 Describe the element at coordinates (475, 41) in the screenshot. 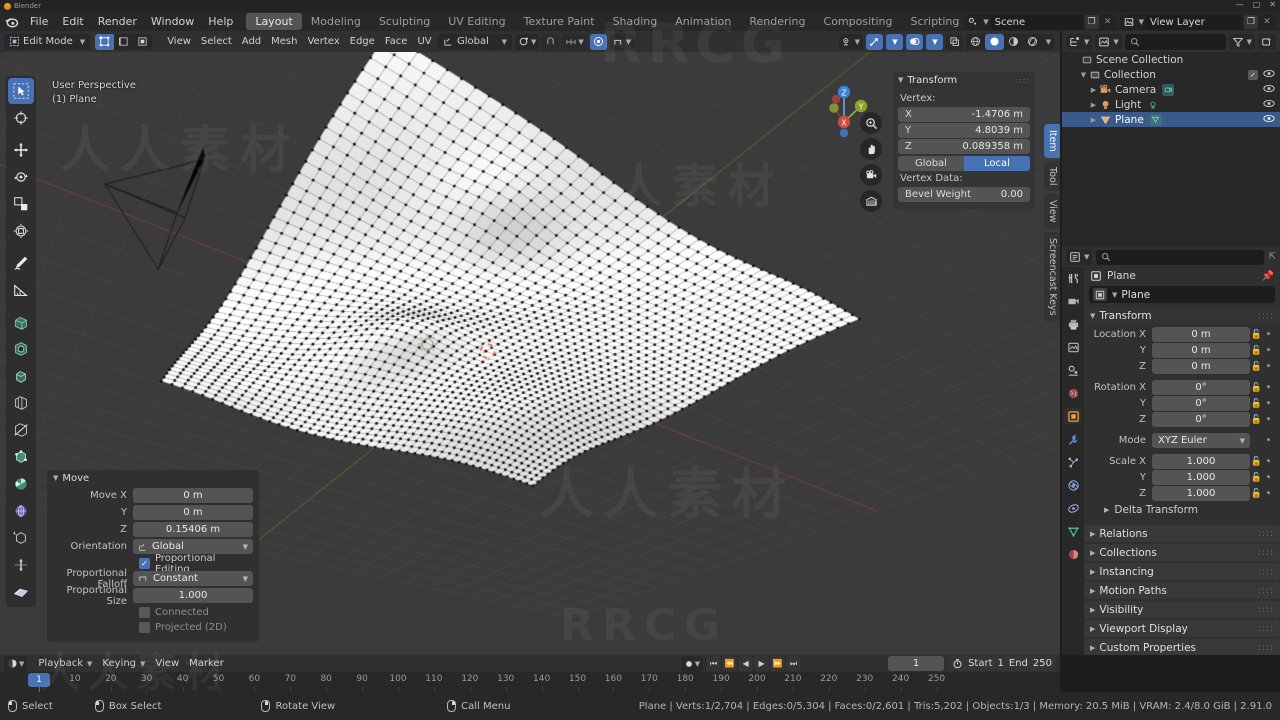

I see `transform-orientation-selector: Global ▼` at that location.